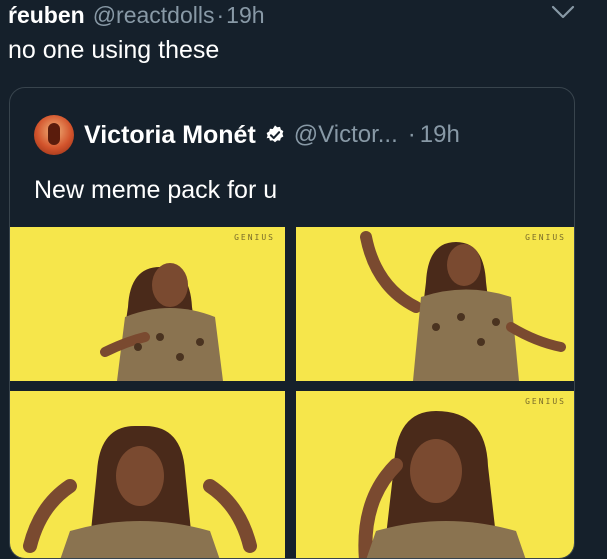 This screenshot has width=607, height=559. I want to click on quoted-tweet-header: Victoria Monét @Victor... · 19h, so click(247, 135).